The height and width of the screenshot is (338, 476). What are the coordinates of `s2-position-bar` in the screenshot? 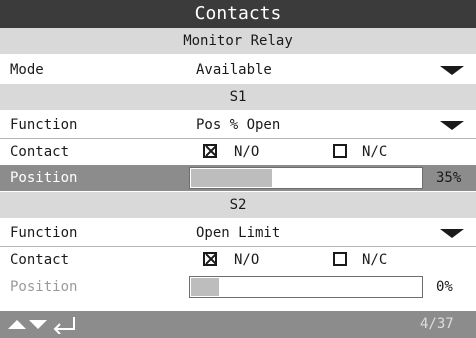 It's located at (306, 287).